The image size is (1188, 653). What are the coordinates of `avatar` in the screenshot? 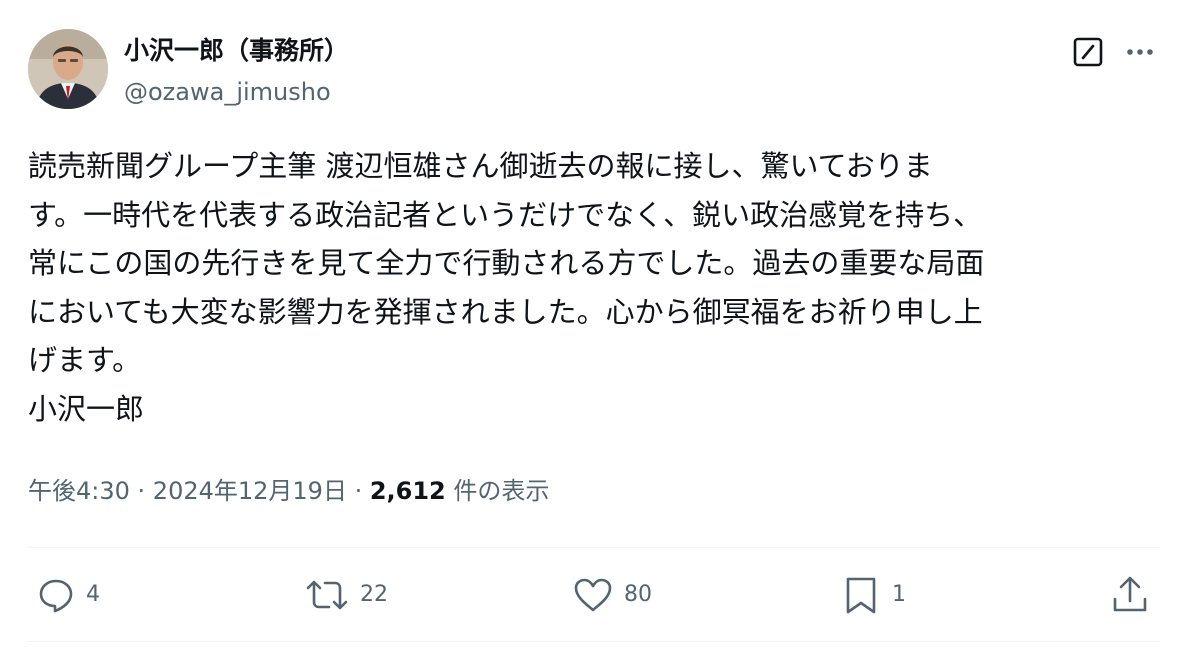 It's located at (68, 69).